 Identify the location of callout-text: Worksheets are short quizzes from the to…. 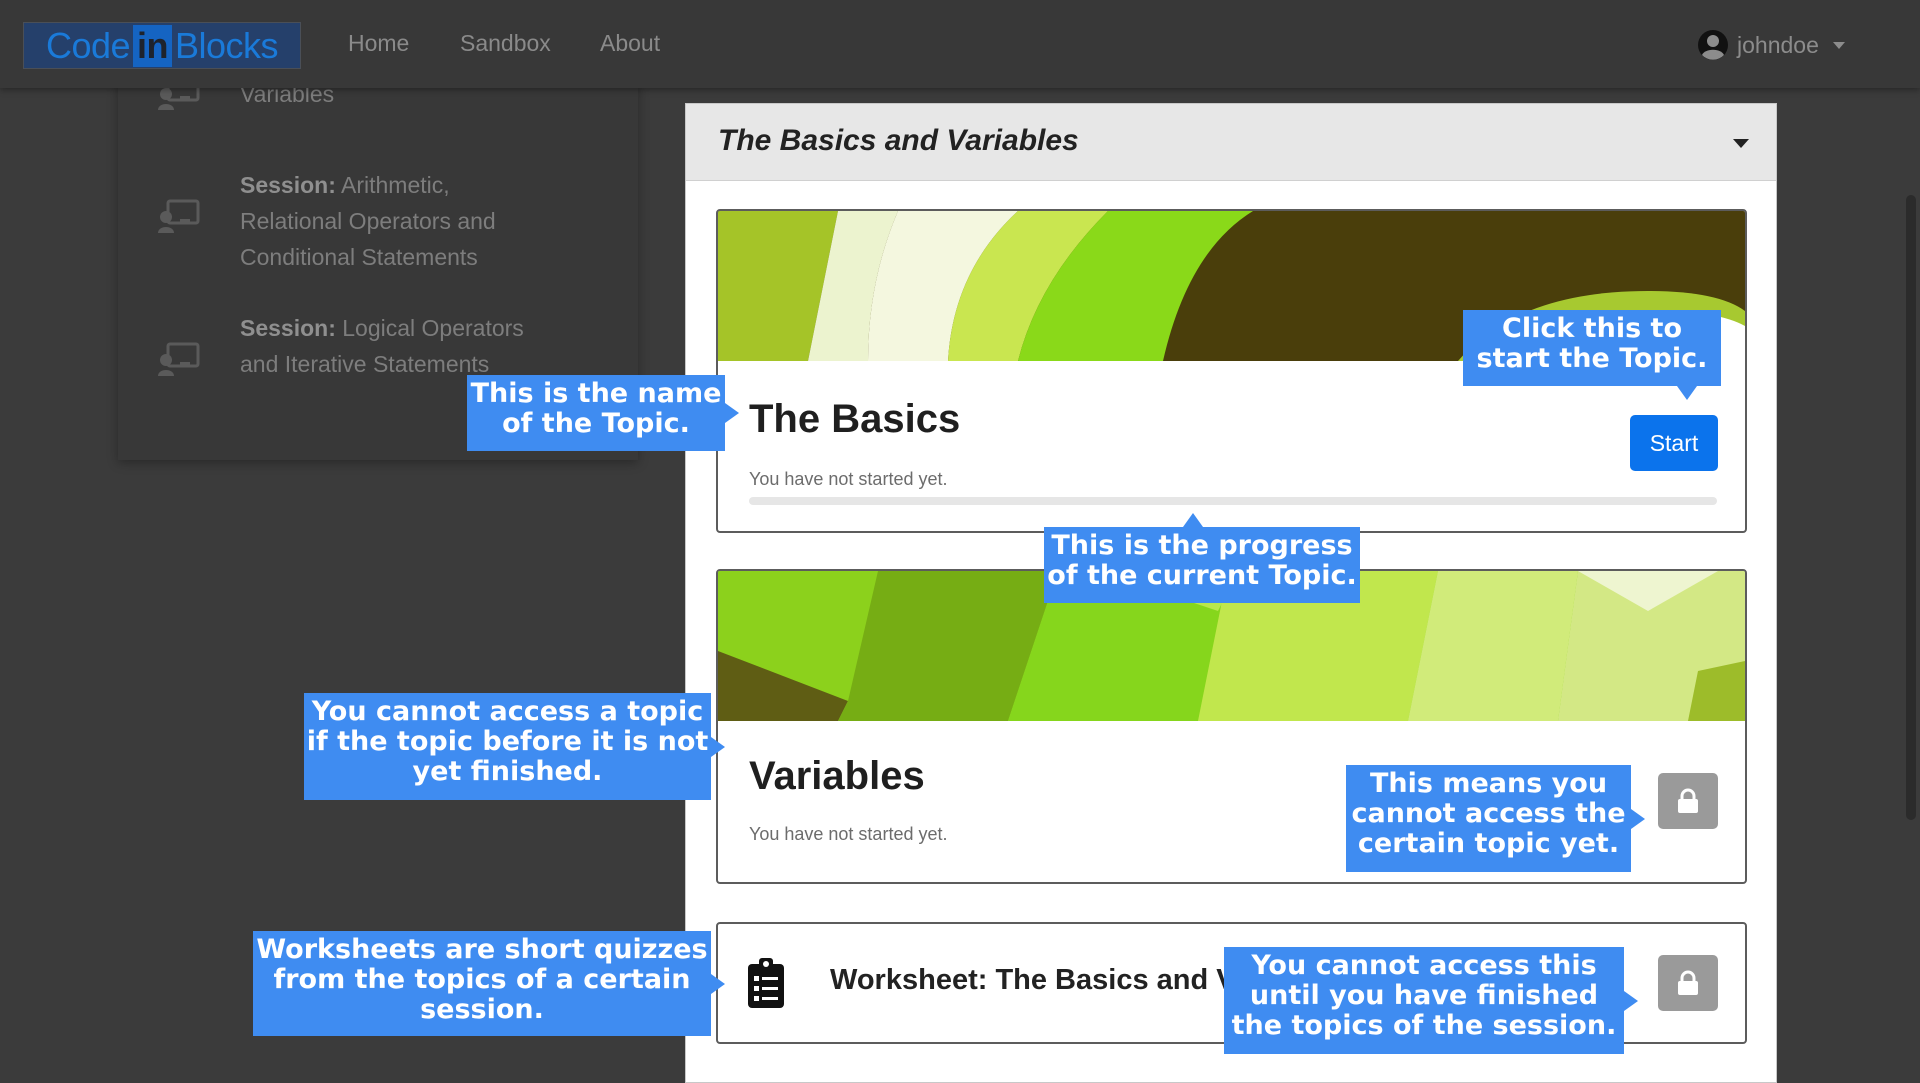
(482, 979).